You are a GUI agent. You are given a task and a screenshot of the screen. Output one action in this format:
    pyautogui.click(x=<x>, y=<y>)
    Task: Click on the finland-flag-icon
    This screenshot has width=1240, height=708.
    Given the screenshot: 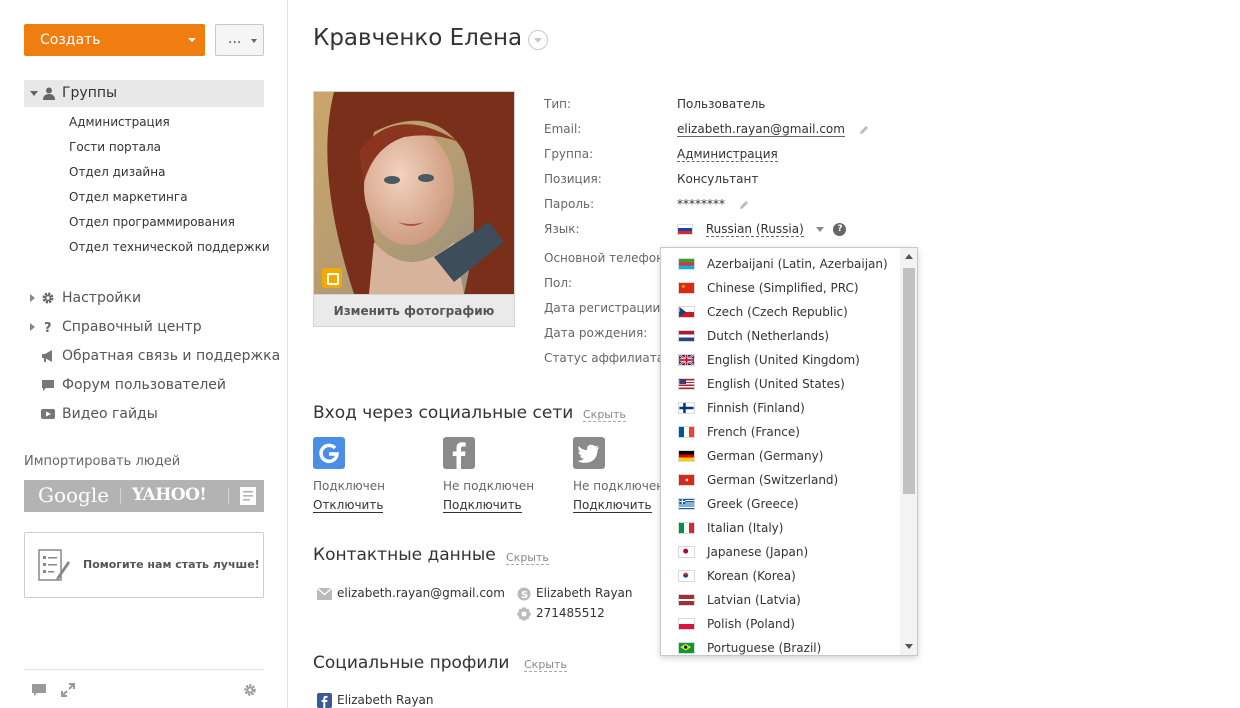 What is the action you would take?
    pyautogui.click(x=686, y=408)
    